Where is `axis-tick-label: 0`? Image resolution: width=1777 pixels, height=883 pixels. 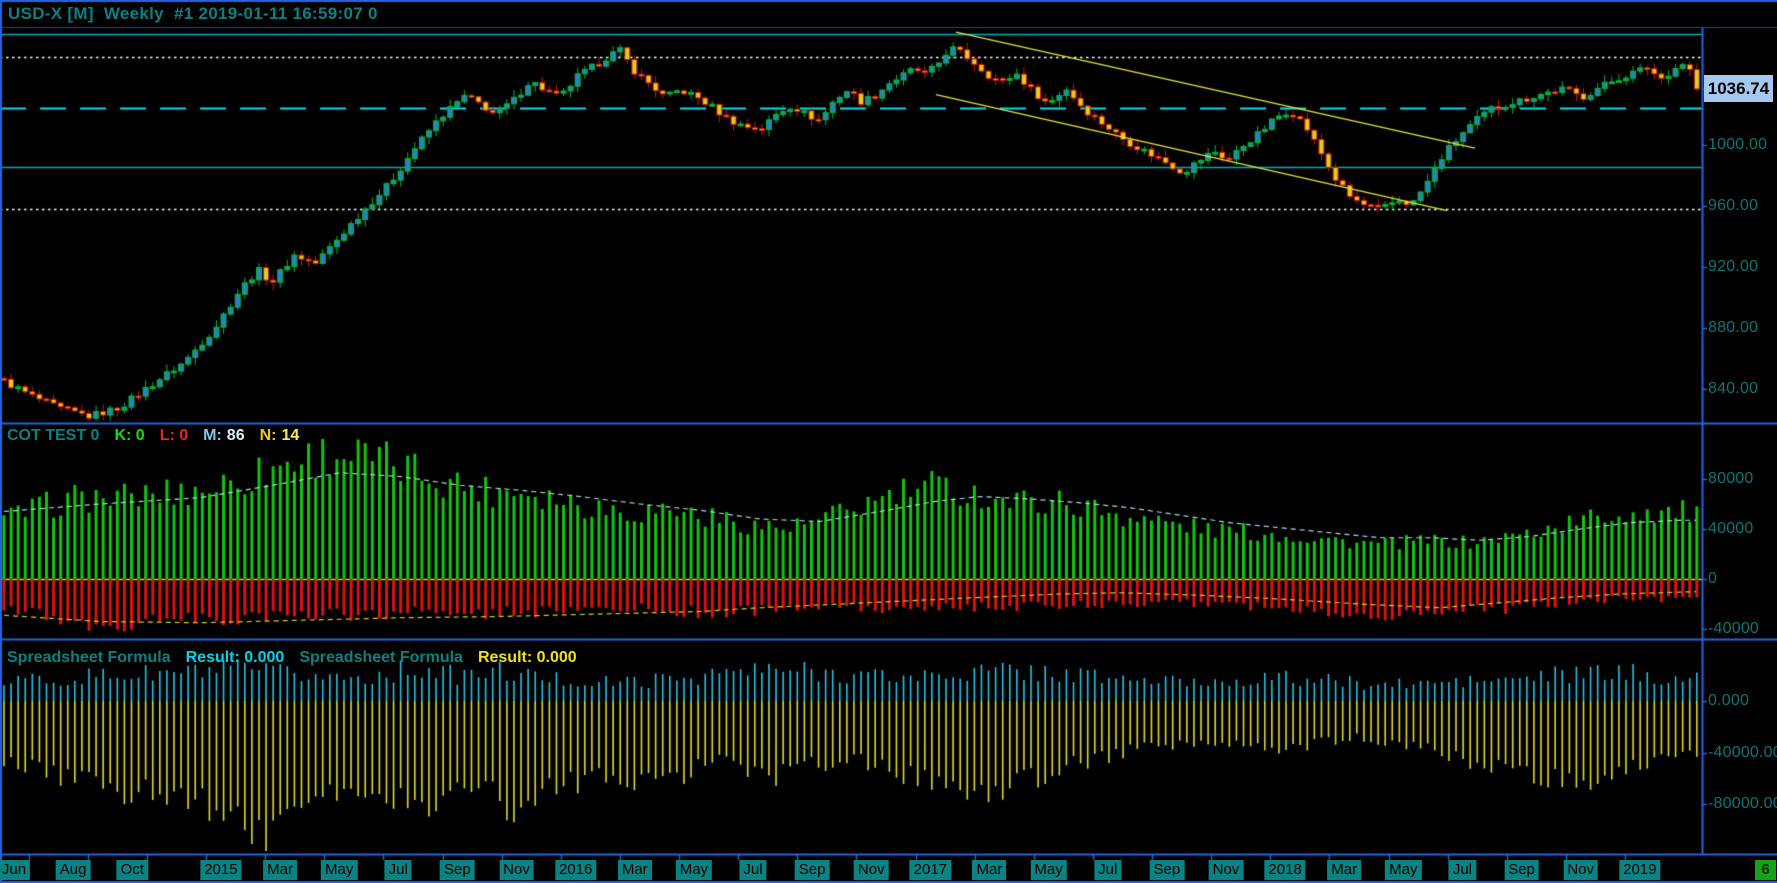
axis-tick-label: 0 is located at coordinates (1713, 578).